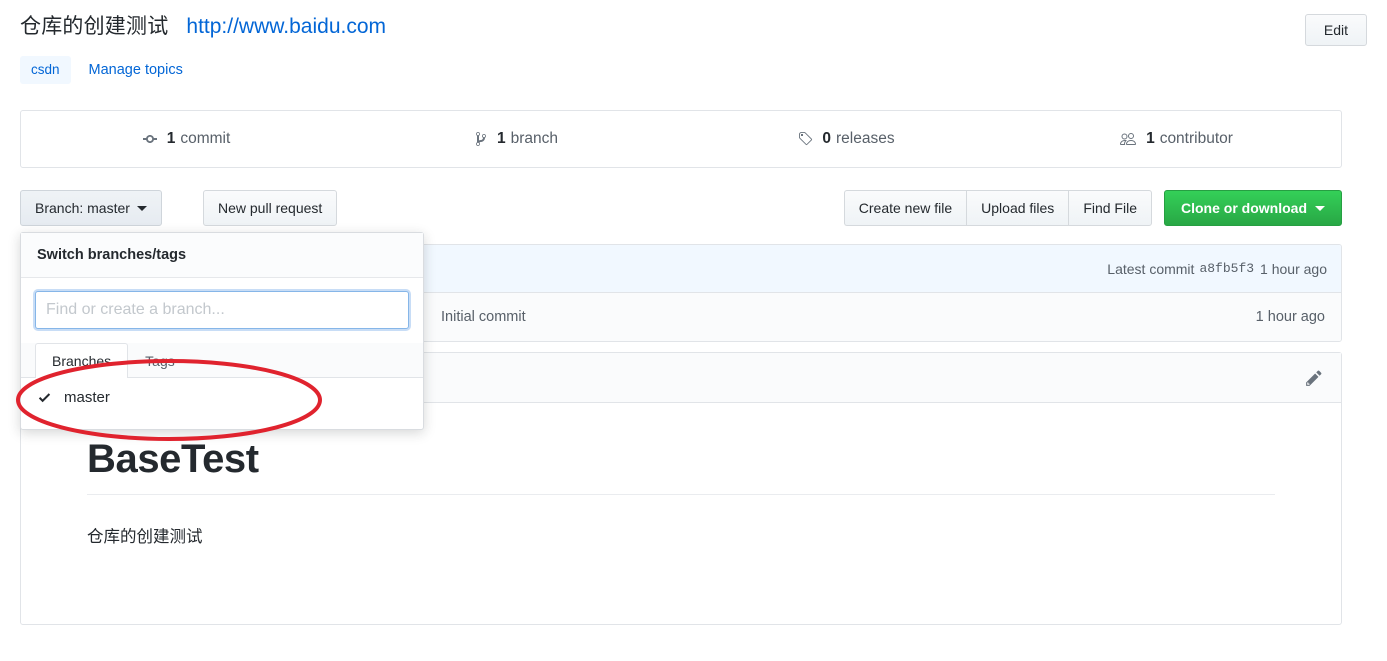 The height and width of the screenshot is (661, 1387). What do you see at coordinates (1314, 378) in the screenshot?
I see `pencil-icon` at bounding box center [1314, 378].